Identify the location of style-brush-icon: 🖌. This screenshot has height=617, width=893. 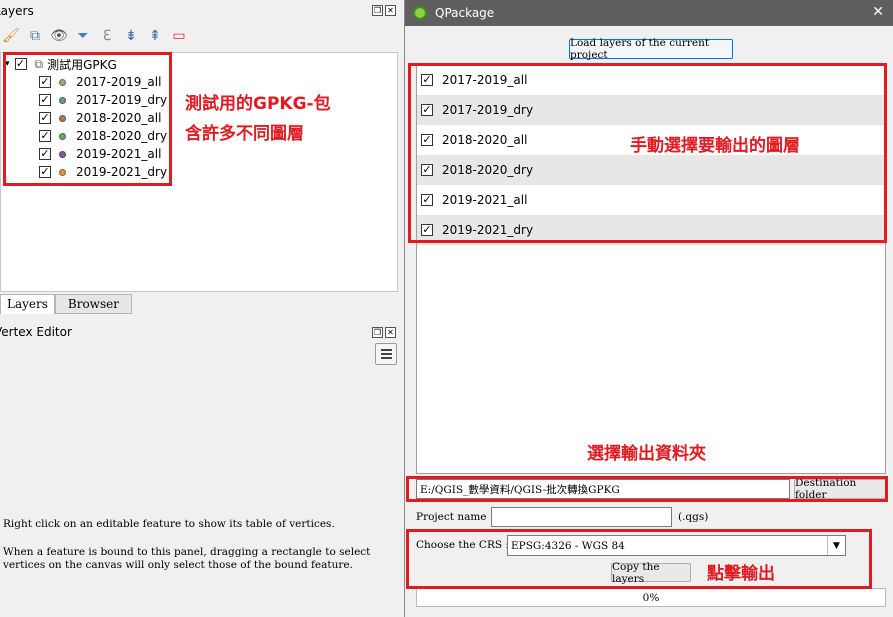
(11, 36).